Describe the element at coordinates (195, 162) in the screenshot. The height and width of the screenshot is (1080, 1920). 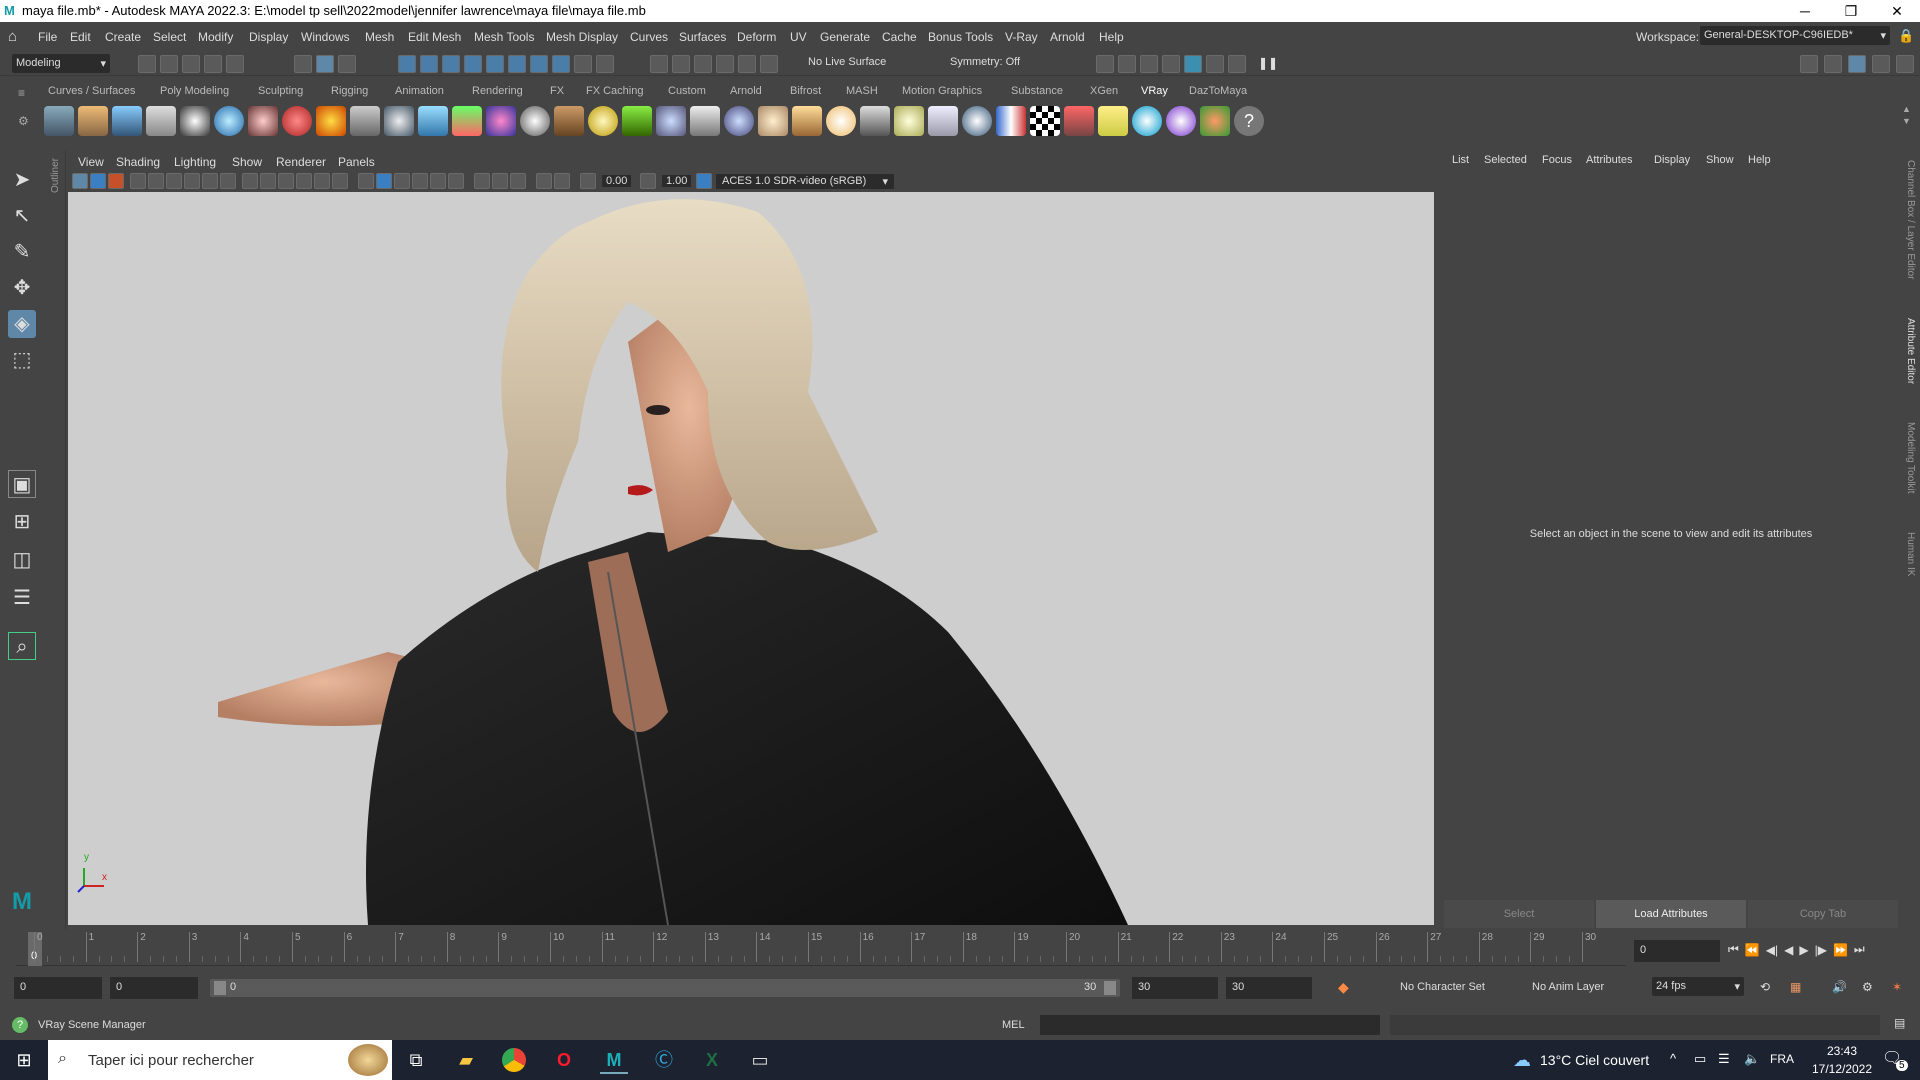
I see `viewport-menu-lighting: Lighting` at that location.